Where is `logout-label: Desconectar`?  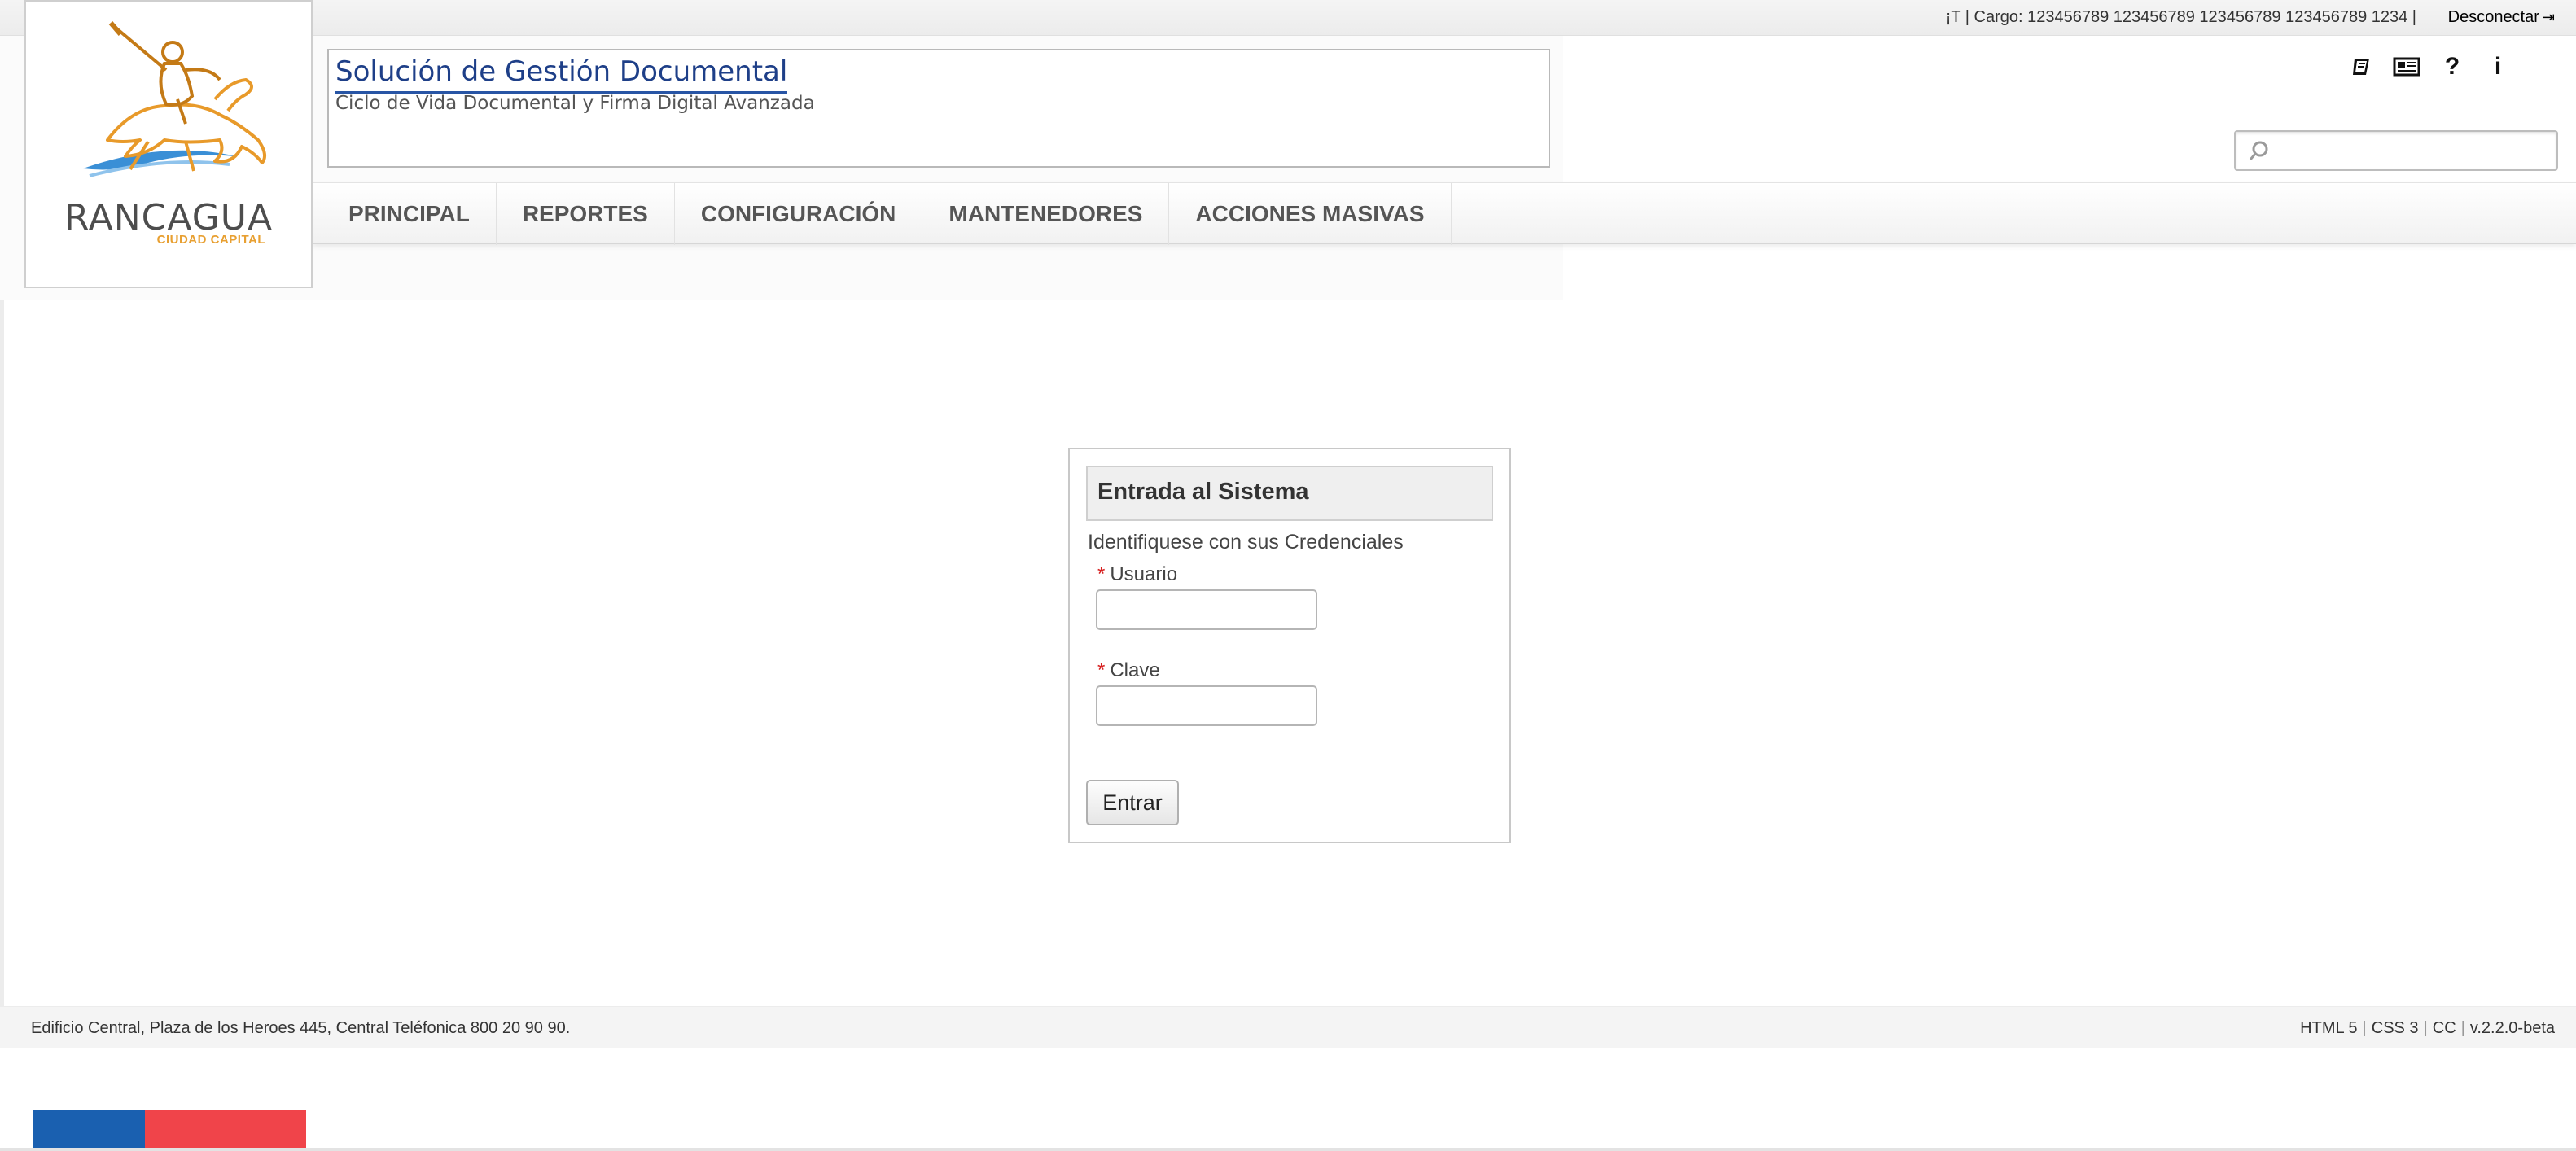
logout-label: Desconectar is located at coordinates (2493, 17).